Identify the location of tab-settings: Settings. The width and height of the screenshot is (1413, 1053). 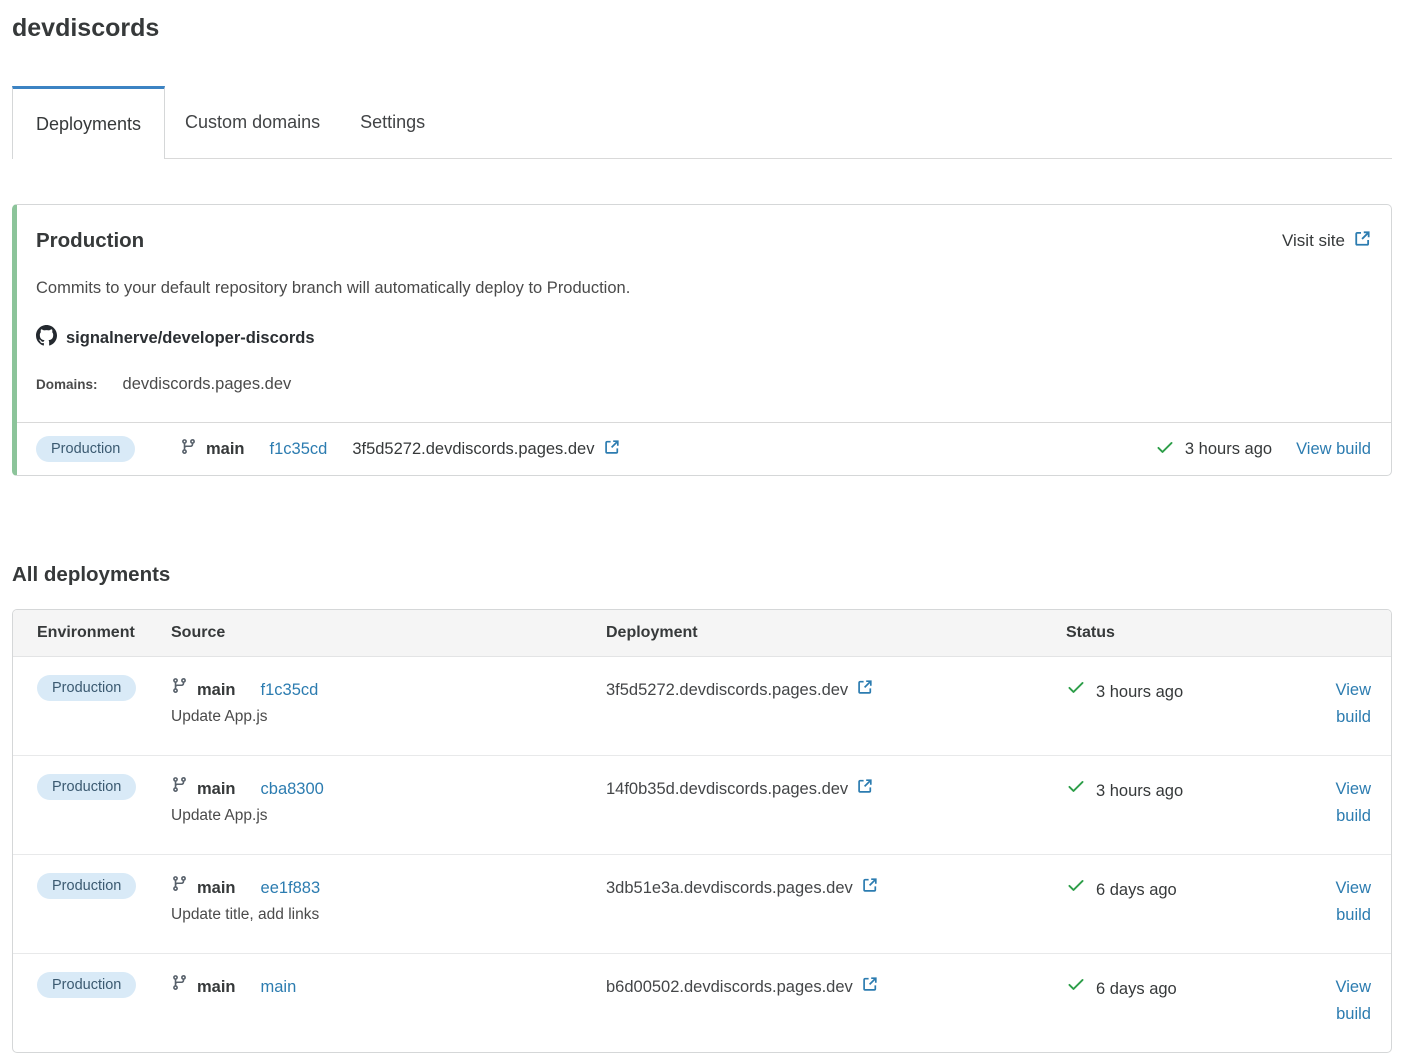
(392, 122).